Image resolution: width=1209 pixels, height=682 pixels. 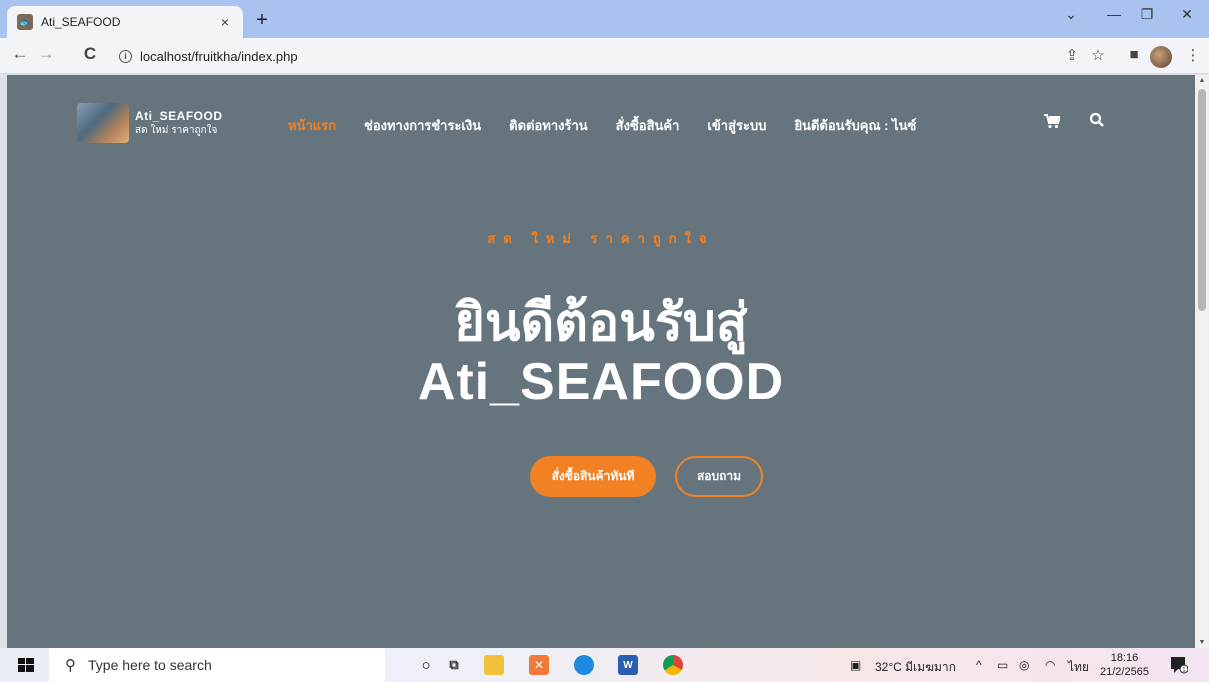 I want to click on scrollbar-thumb, so click(x=1202, y=200).